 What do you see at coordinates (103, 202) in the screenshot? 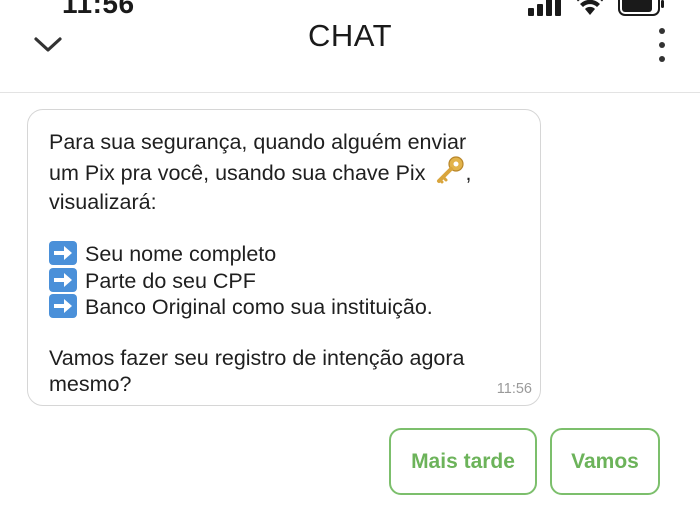
I see `message-line: visualizará:` at bounding box center [103, 202].